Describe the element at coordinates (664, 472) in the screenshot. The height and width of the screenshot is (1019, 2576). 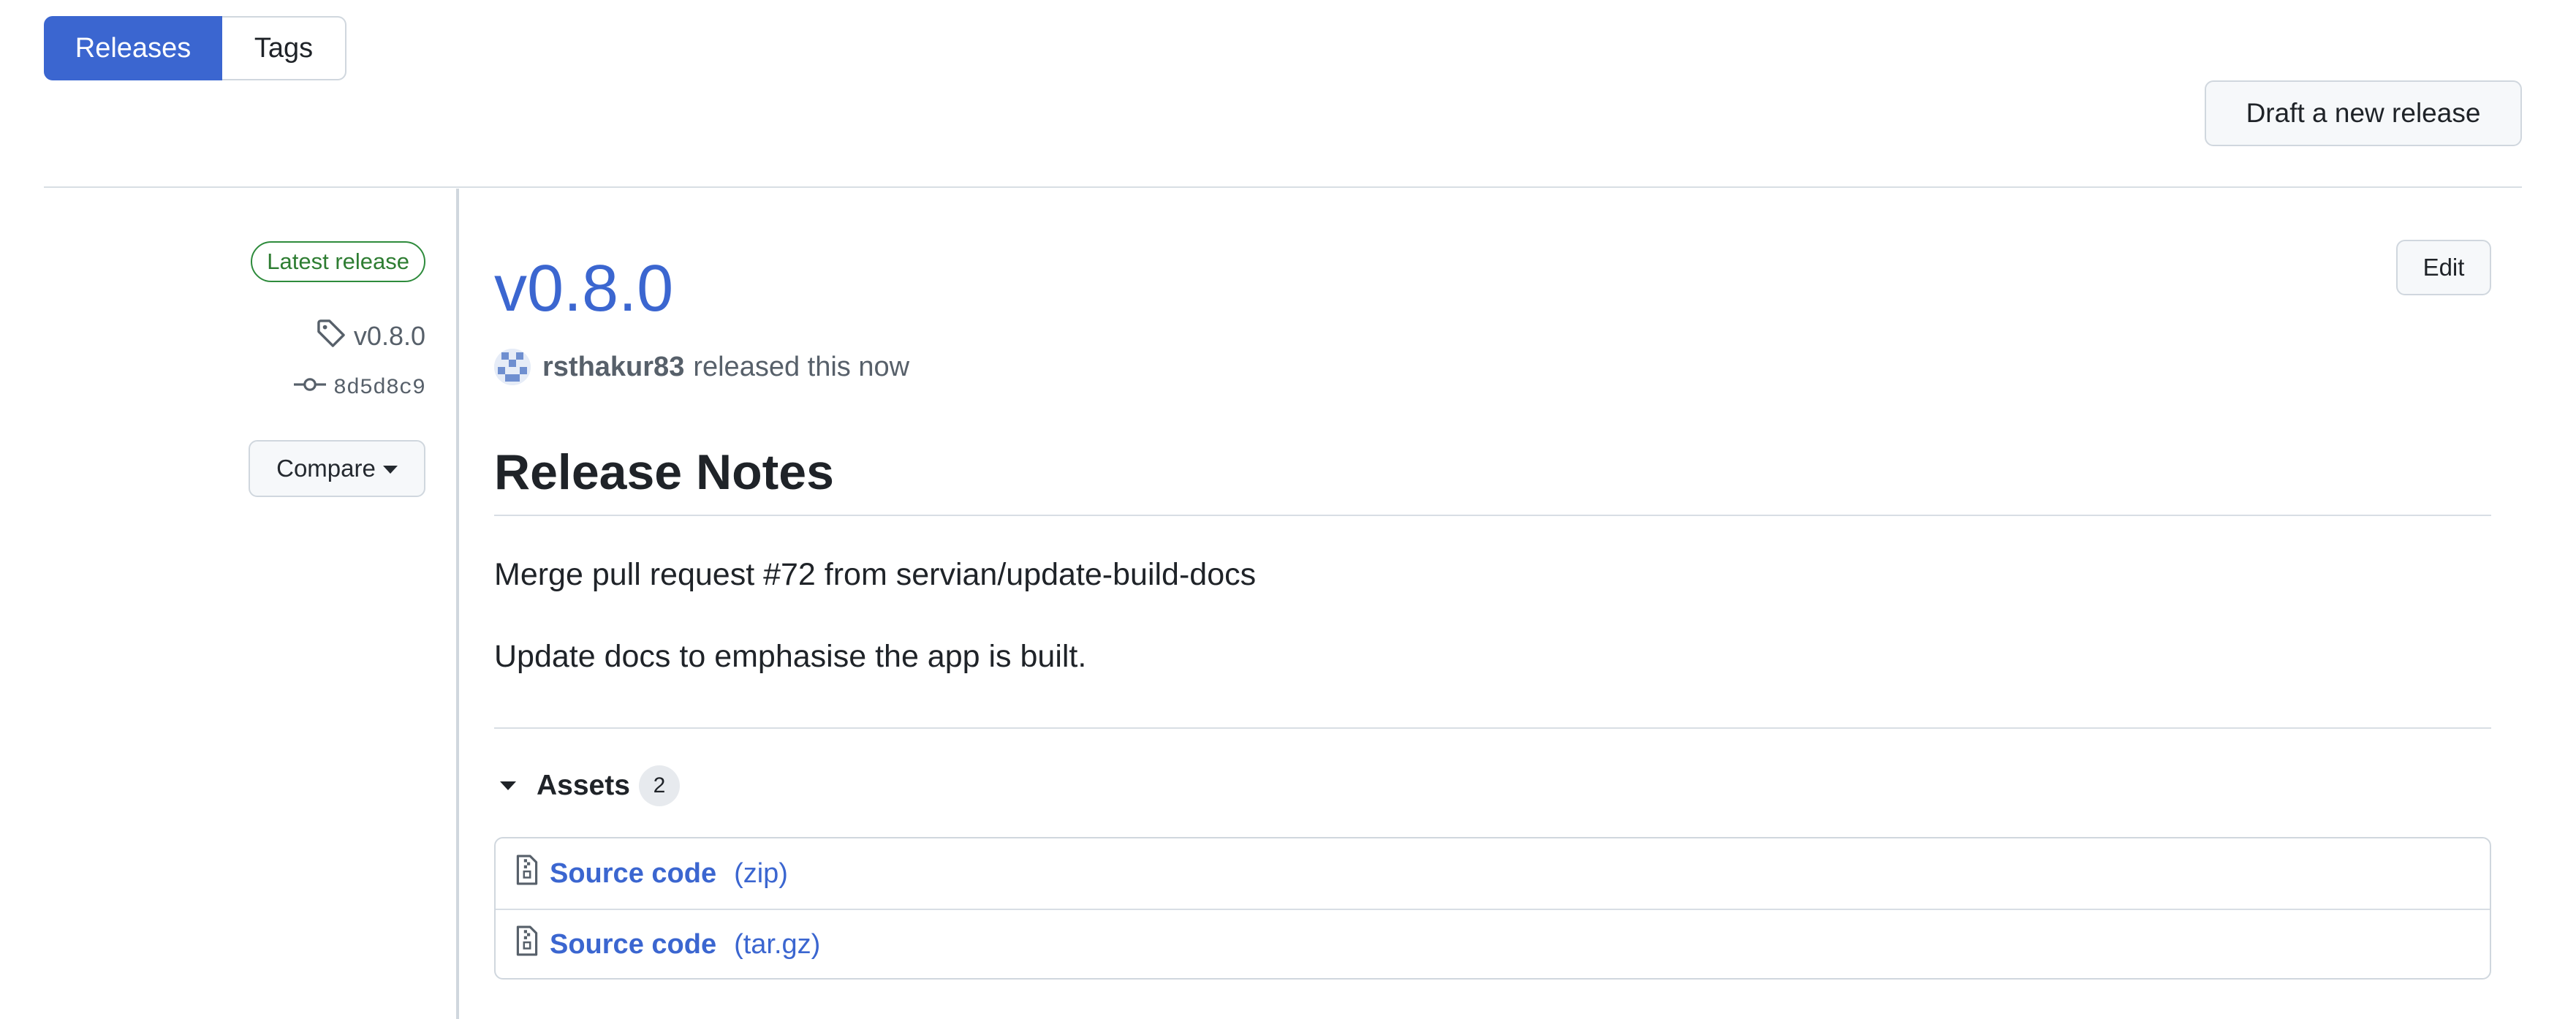
I see `release-notes-heading: Release Notes` at that location.